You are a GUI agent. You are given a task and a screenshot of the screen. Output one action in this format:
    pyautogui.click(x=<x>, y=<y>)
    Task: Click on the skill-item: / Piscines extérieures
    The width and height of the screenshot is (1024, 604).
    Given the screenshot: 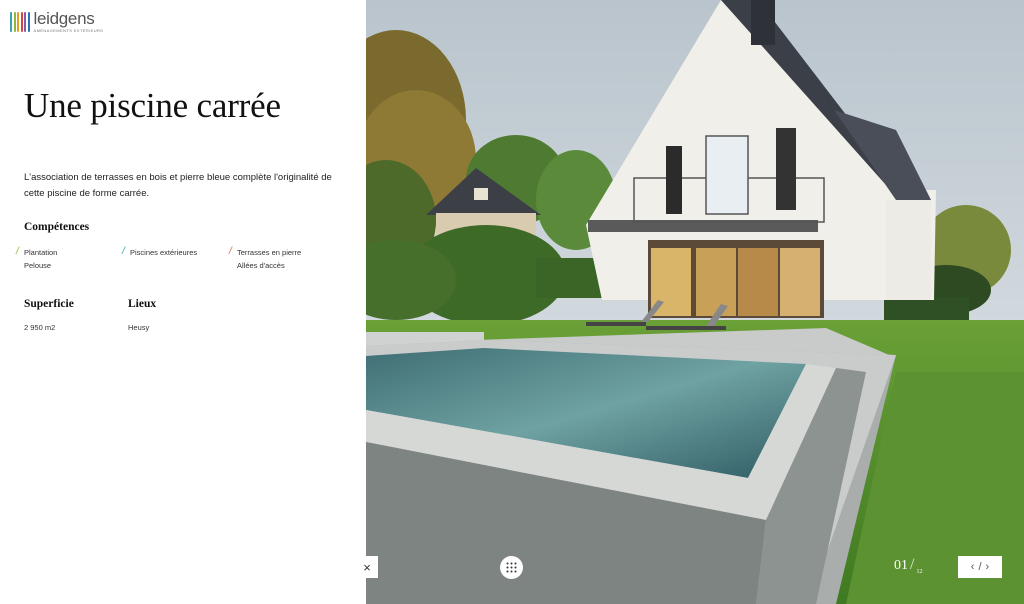 What is the action you would take?
    pyautogui.click(x=160, y=252)
    